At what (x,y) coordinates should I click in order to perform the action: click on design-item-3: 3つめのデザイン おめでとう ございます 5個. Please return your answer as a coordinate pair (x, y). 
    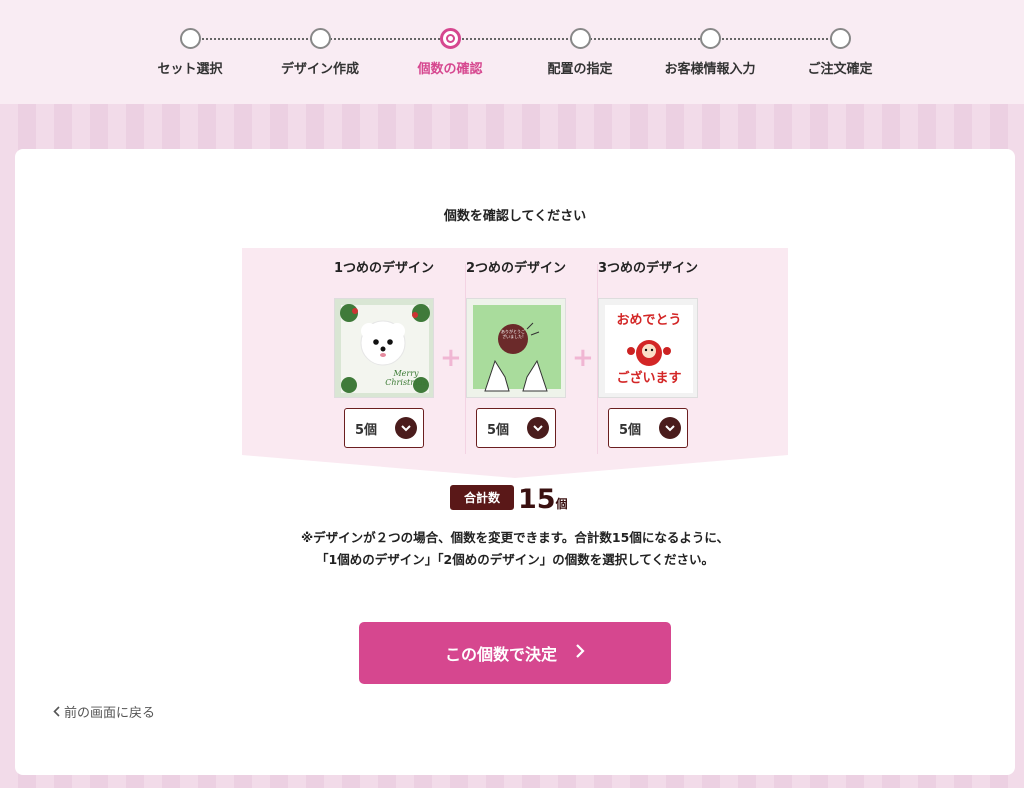
    Looking at the image, I should click on (648, 355).